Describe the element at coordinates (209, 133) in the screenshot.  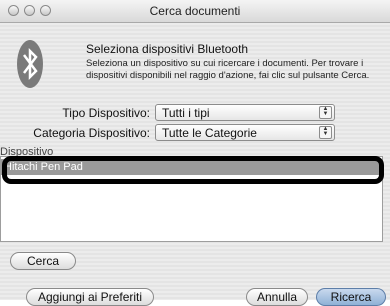
I see `device-category-value: Tutte le Categorie` at that location.